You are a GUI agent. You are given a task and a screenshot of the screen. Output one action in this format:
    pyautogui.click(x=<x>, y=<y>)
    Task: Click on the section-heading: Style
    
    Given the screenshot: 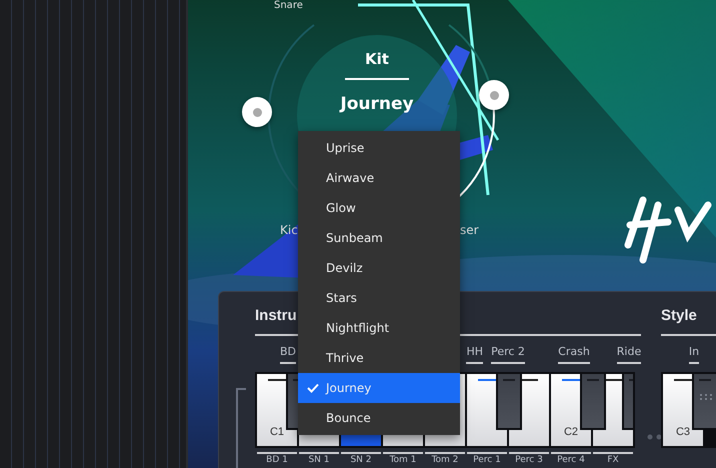 What is the action you would take?
    pyautogui.click(x=688, y=321)
    